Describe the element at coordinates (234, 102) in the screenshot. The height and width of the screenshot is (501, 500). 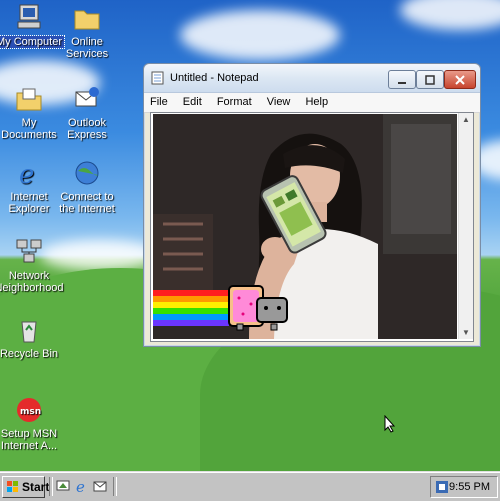
I see `menu-format: Format` at that location.